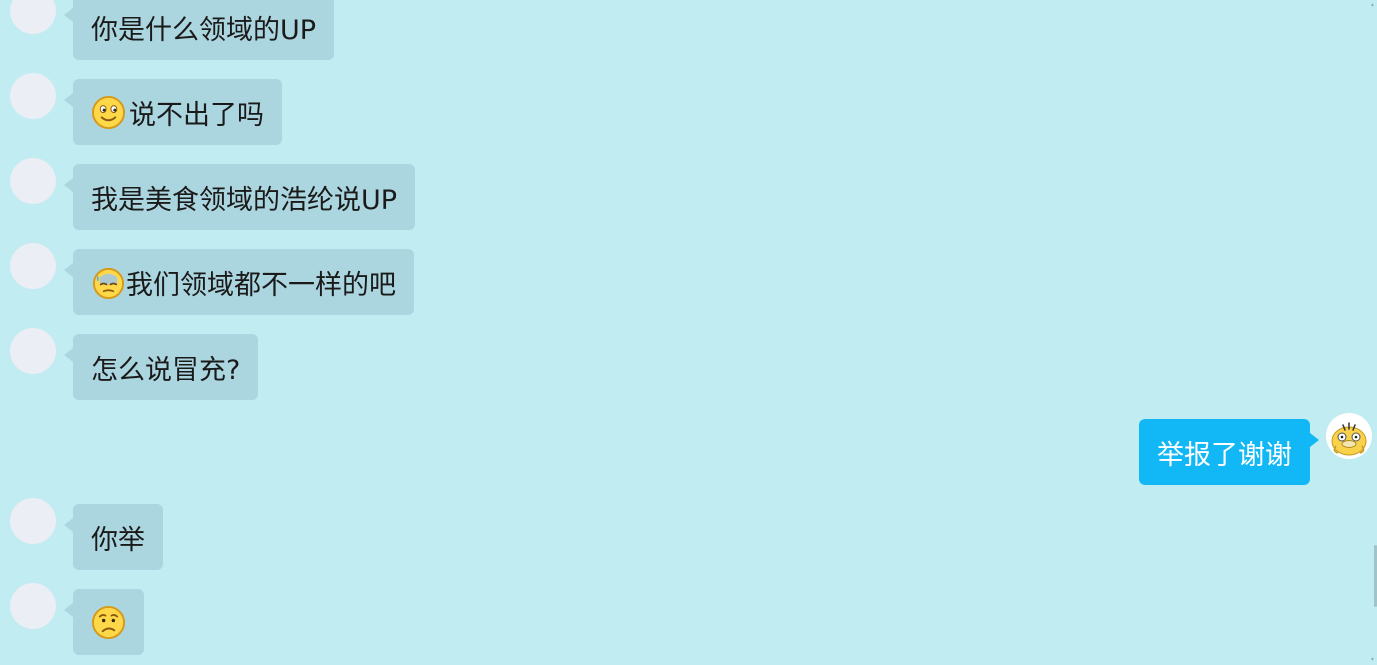 This screenshot has height=665, width=1377. What do you see at coordinates (1374, 332) in the screenshot?
I see `chat-scrollbar: ▴ ▾` at bounding box center [1374, 332].